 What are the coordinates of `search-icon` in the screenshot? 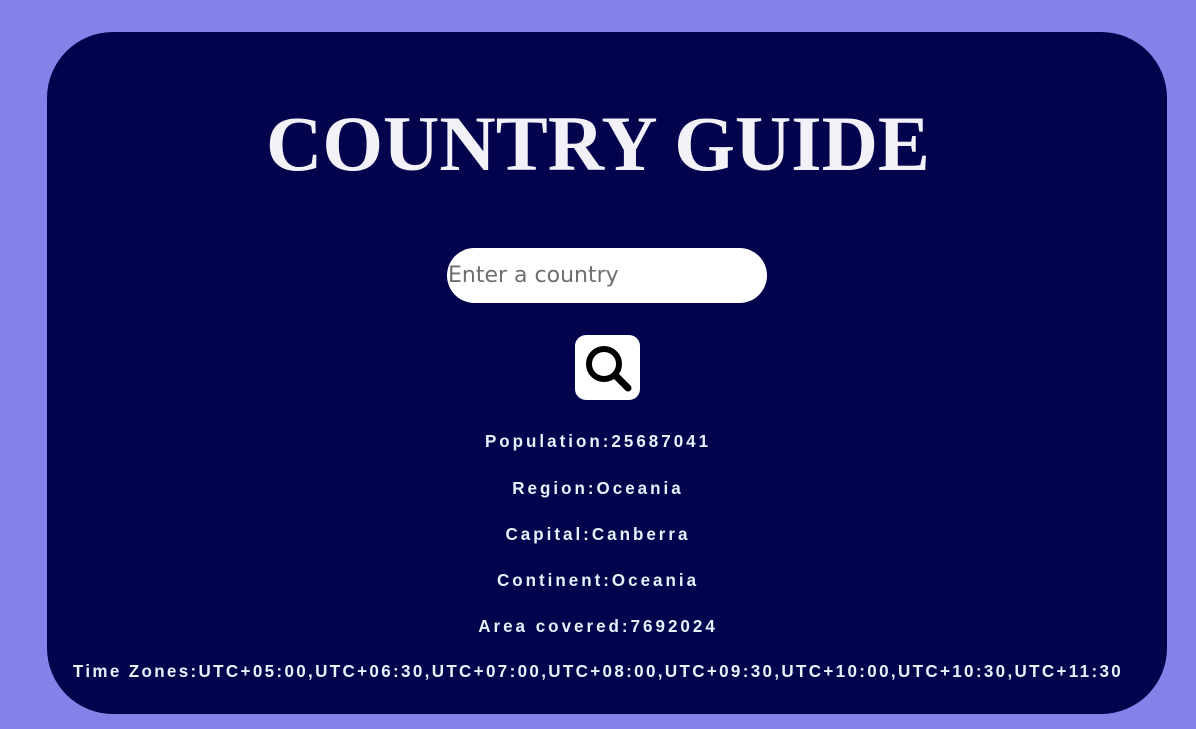 It's located at (608, 368).